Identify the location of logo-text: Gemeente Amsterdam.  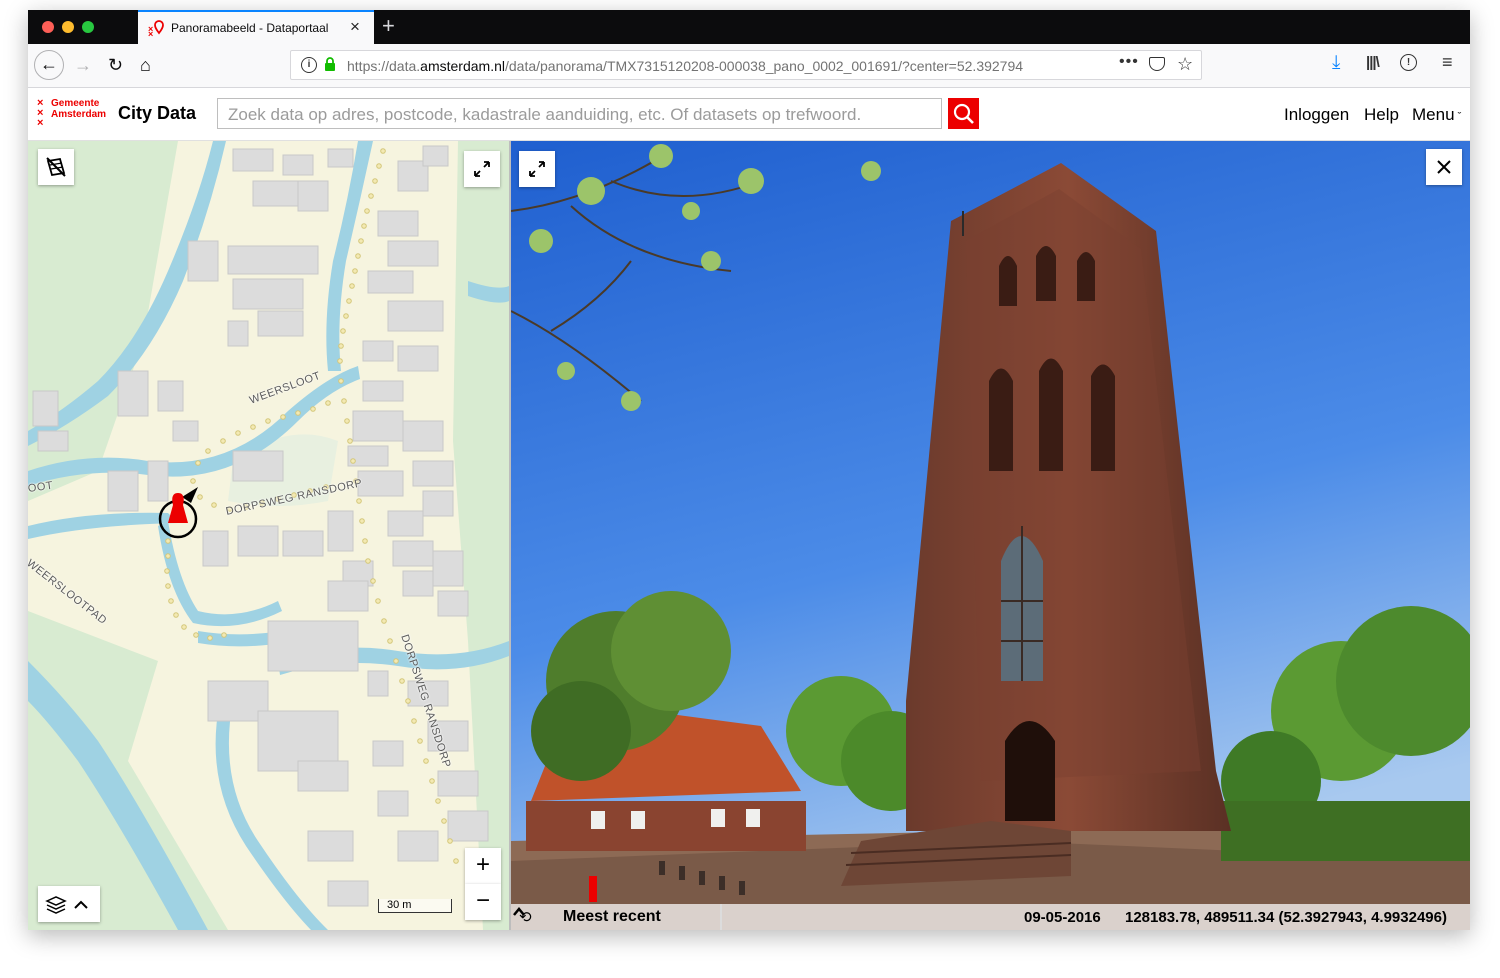
(78, 109).